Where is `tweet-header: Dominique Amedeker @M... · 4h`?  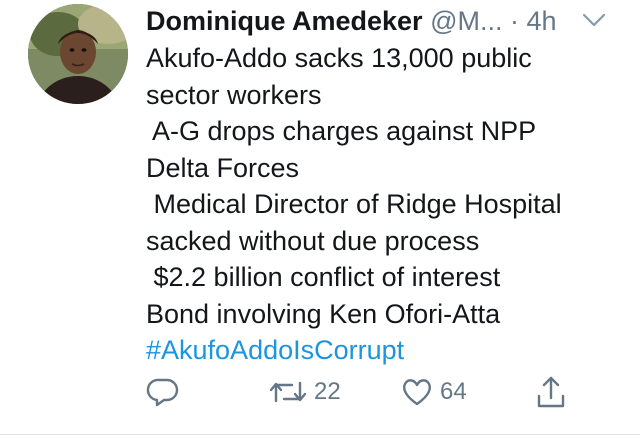
tweet-header: Dominique Amedeker @M... · 4h is located at coordinates (386, 21).